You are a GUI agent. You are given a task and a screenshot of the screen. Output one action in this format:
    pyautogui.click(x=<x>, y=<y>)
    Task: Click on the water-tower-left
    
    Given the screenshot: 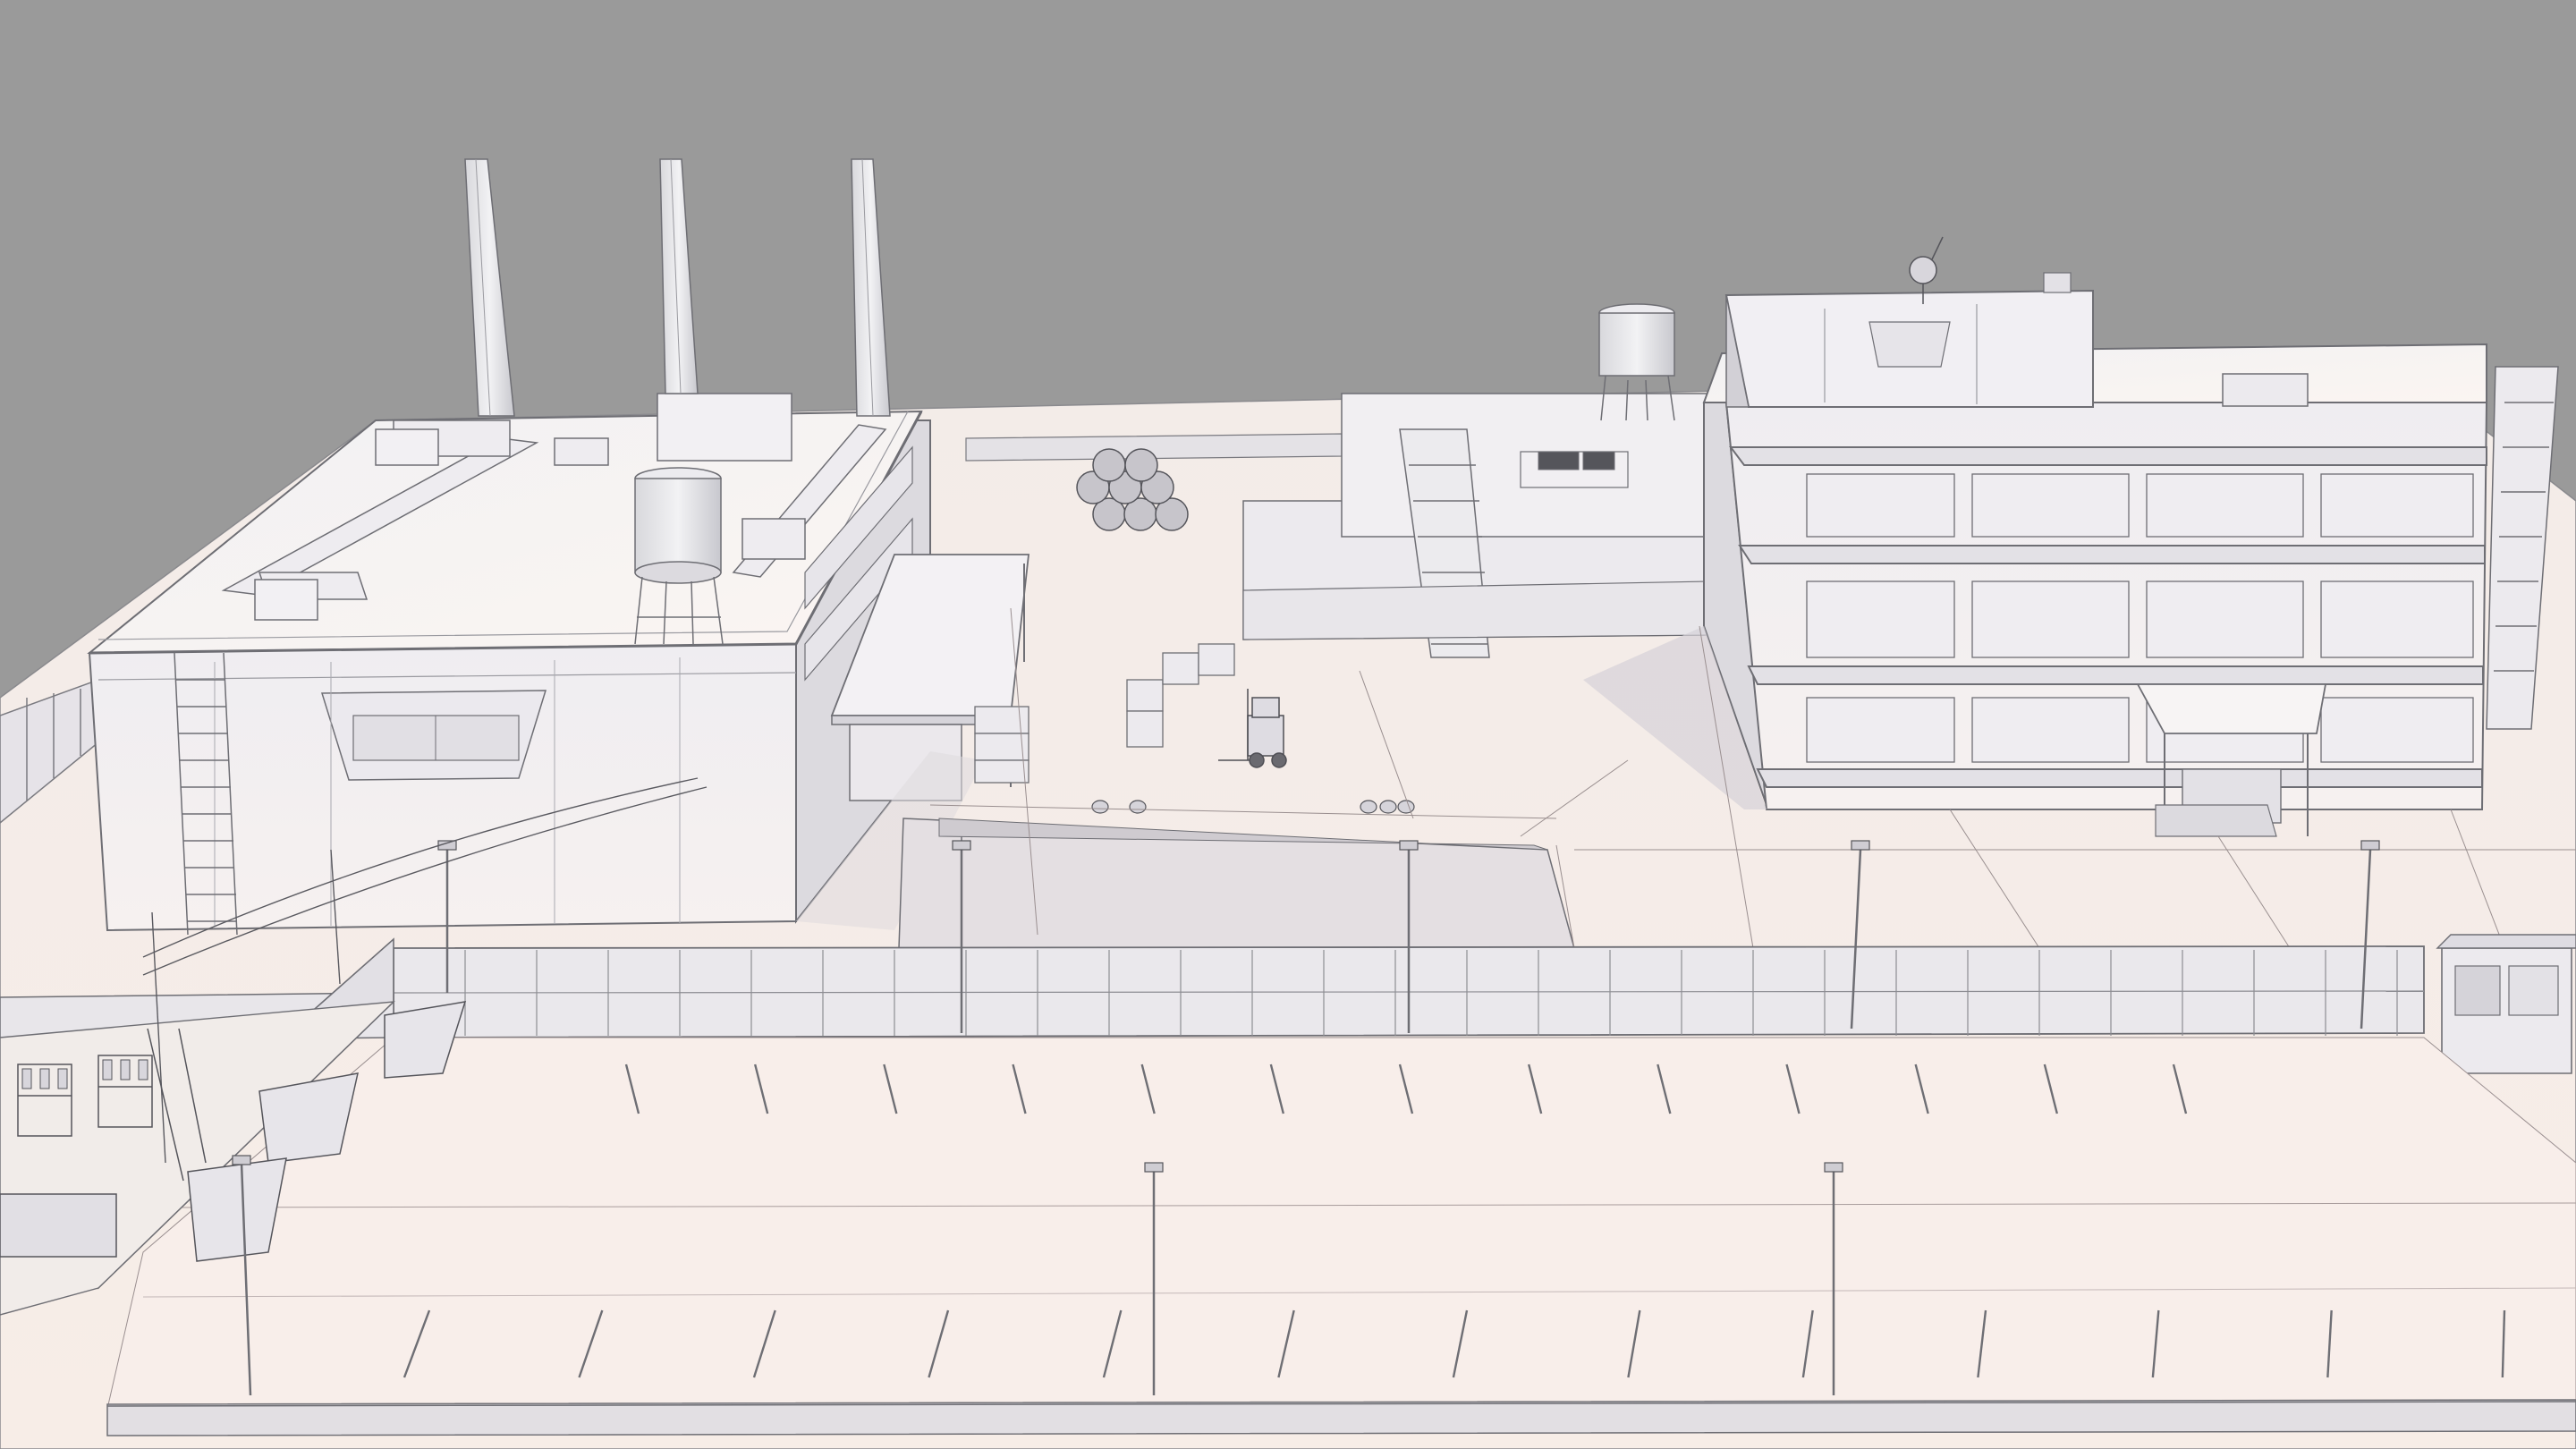 What is the action you would take?
    pyautogui.click(x=679, y=556)
    